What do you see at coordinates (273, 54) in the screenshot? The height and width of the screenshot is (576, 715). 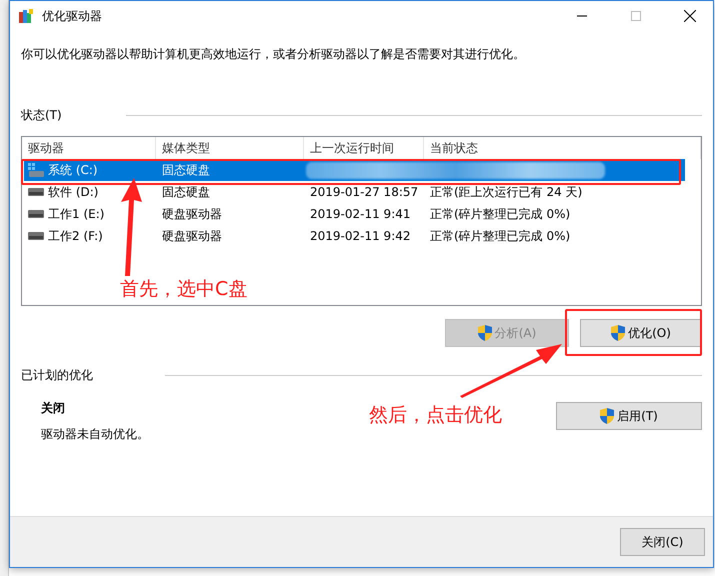 I see `description-text: 你可以优化驱动器以帮助计算机更高效地运行，或者分析驱动器以了解是否需要对其进行优化。` at bounding box center [273, 54].